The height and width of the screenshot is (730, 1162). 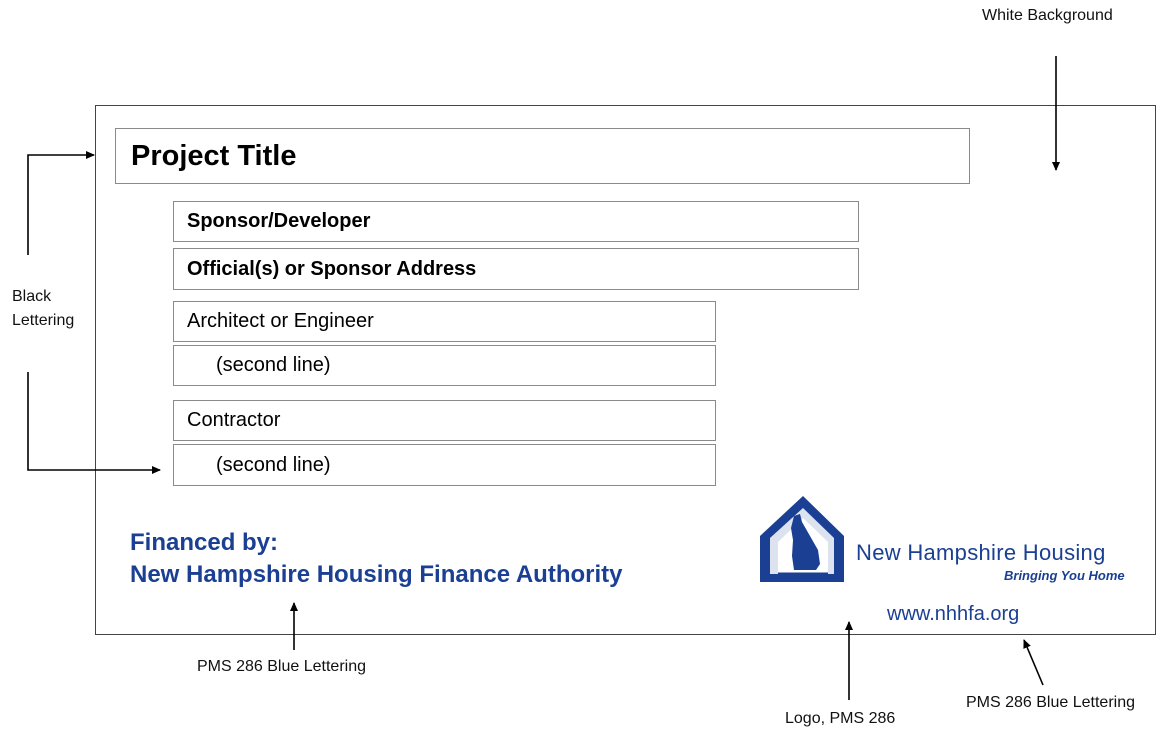 I want to click on black-lettering-lower-arrow, so click(x=94, y=423).